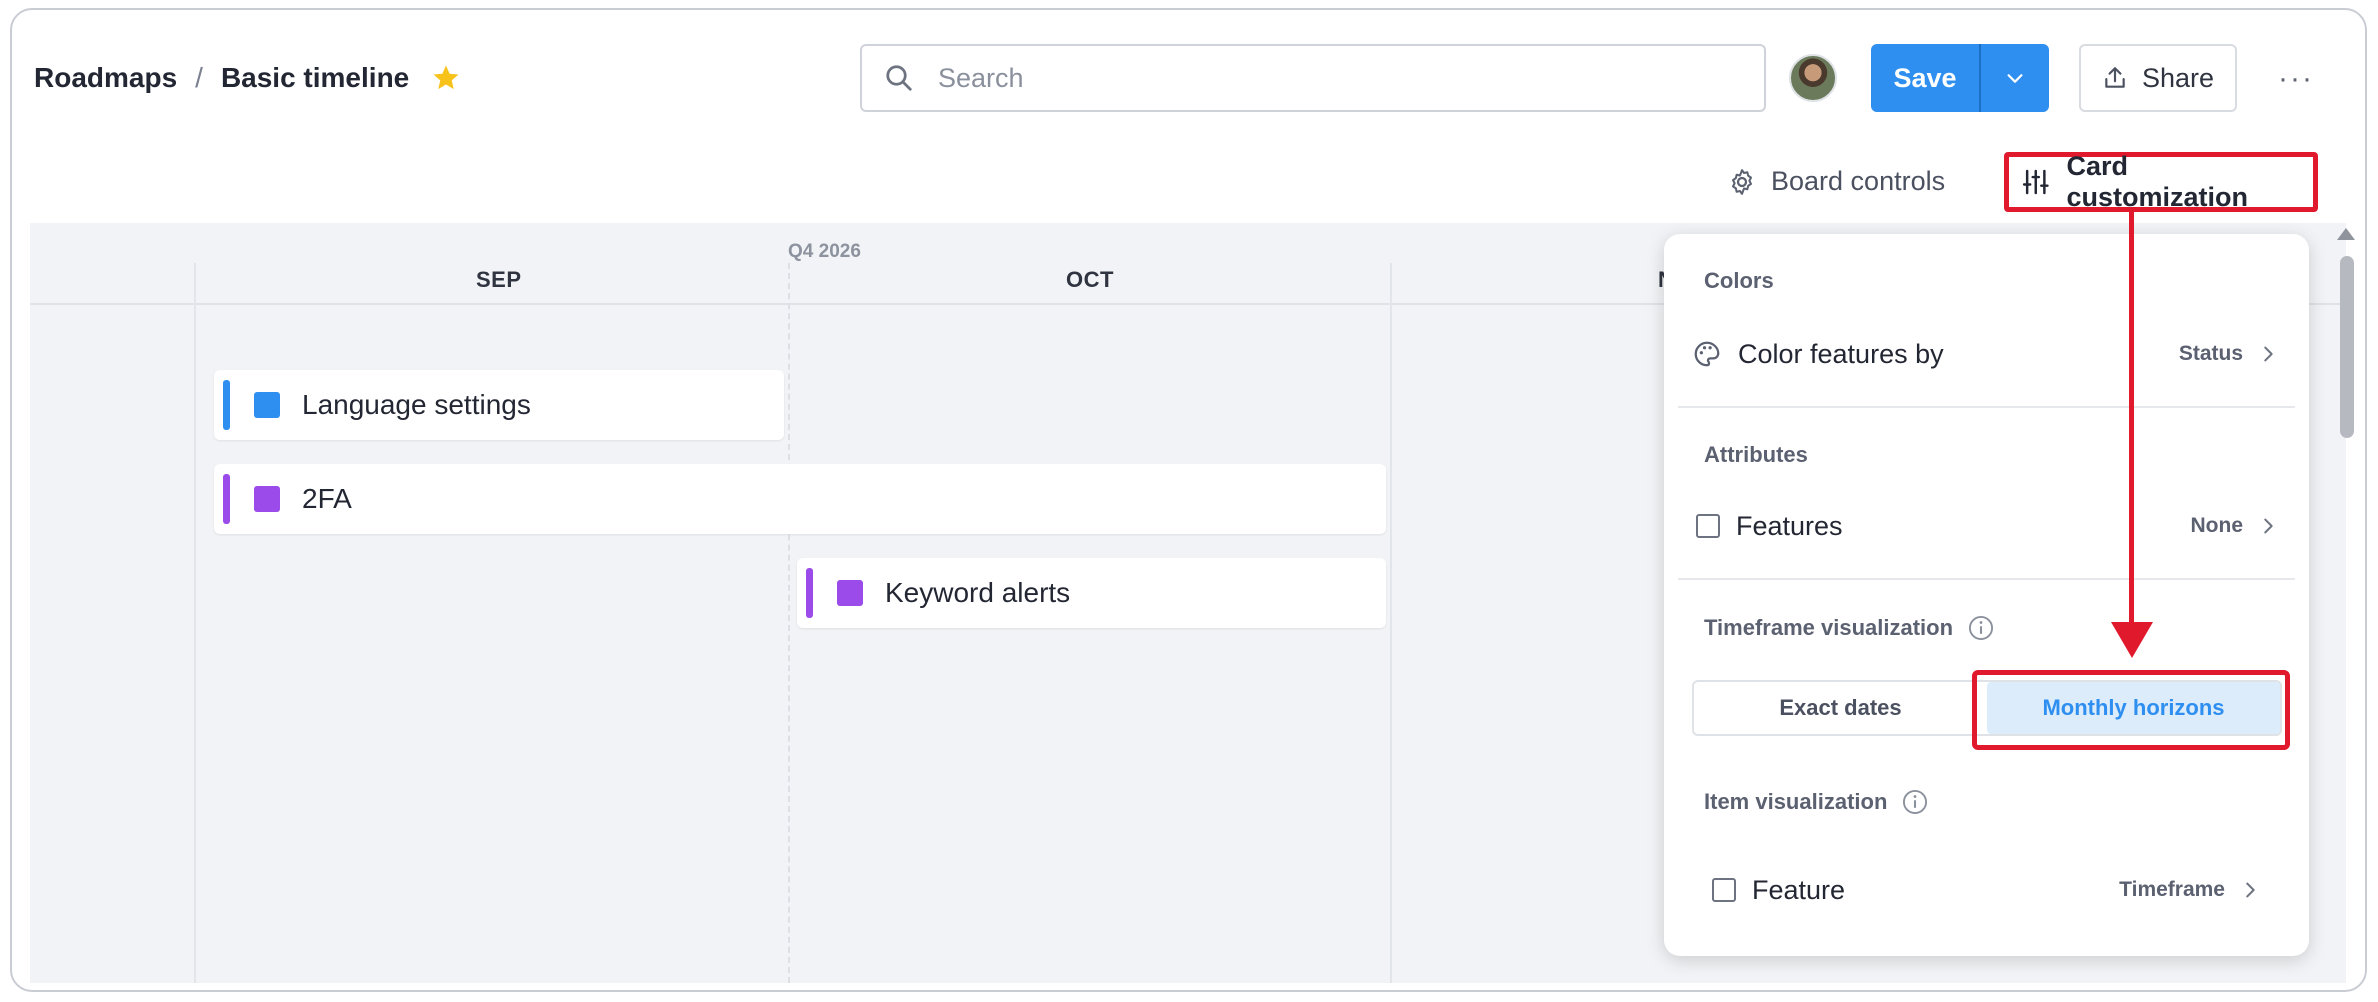  What do you see at coordinates (800, 499) in the screenshot?
I see `feature-card: 2FA` at bounding box center [800, 499].